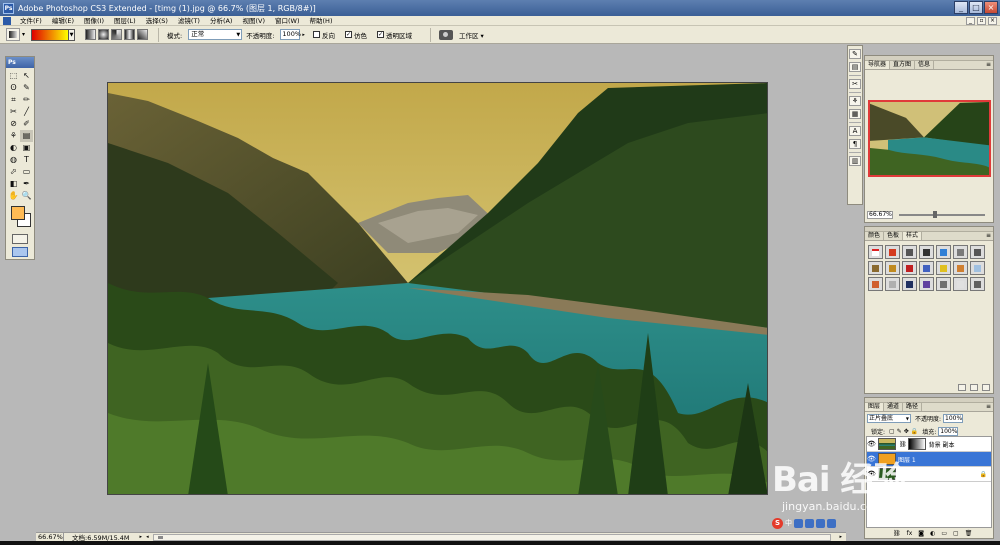 The height and width of the screenshot is (545, 1000). I want to click on path-selection-tool-icon: ⬀, so click(13, 172).